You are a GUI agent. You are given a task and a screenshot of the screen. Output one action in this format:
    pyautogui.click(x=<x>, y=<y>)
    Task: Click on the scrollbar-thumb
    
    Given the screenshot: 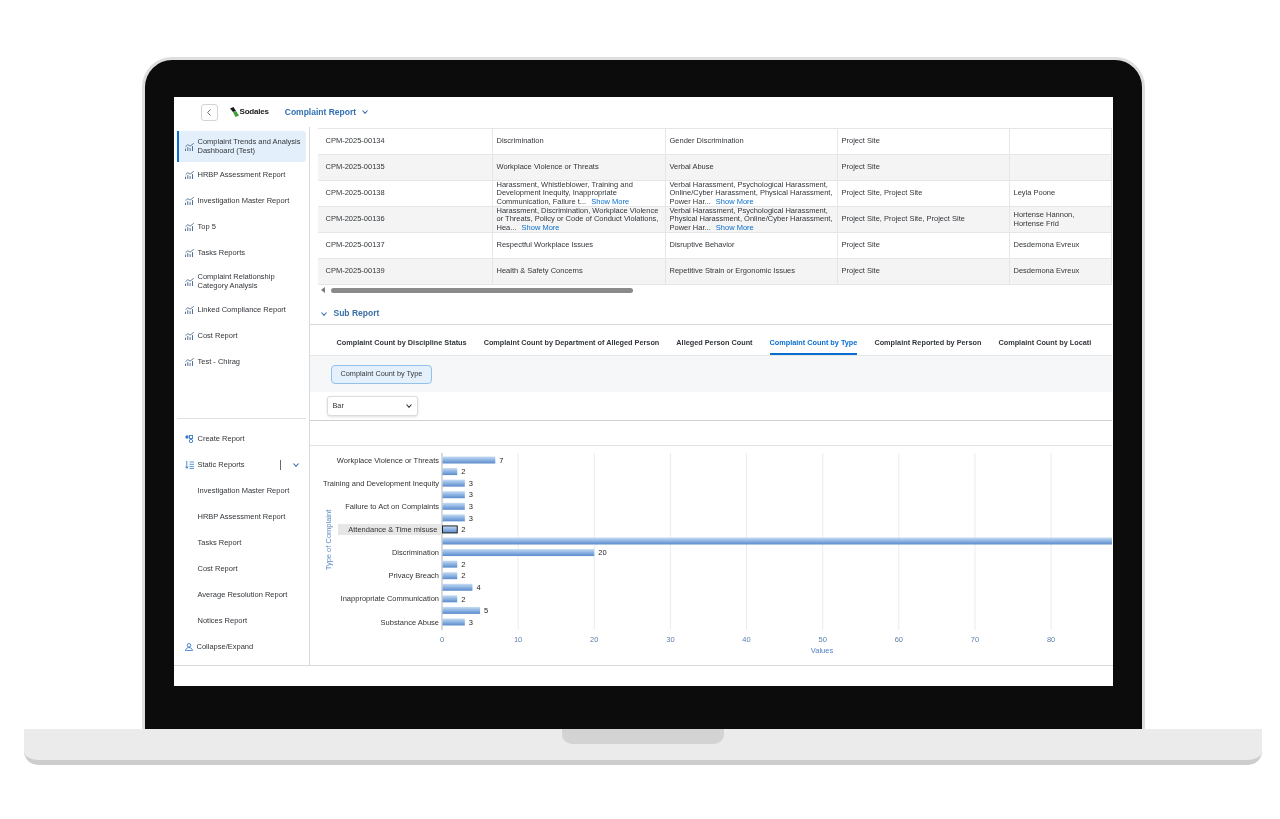 What is the action you would take?
    pyautogui.click(x=481, y=290)
    